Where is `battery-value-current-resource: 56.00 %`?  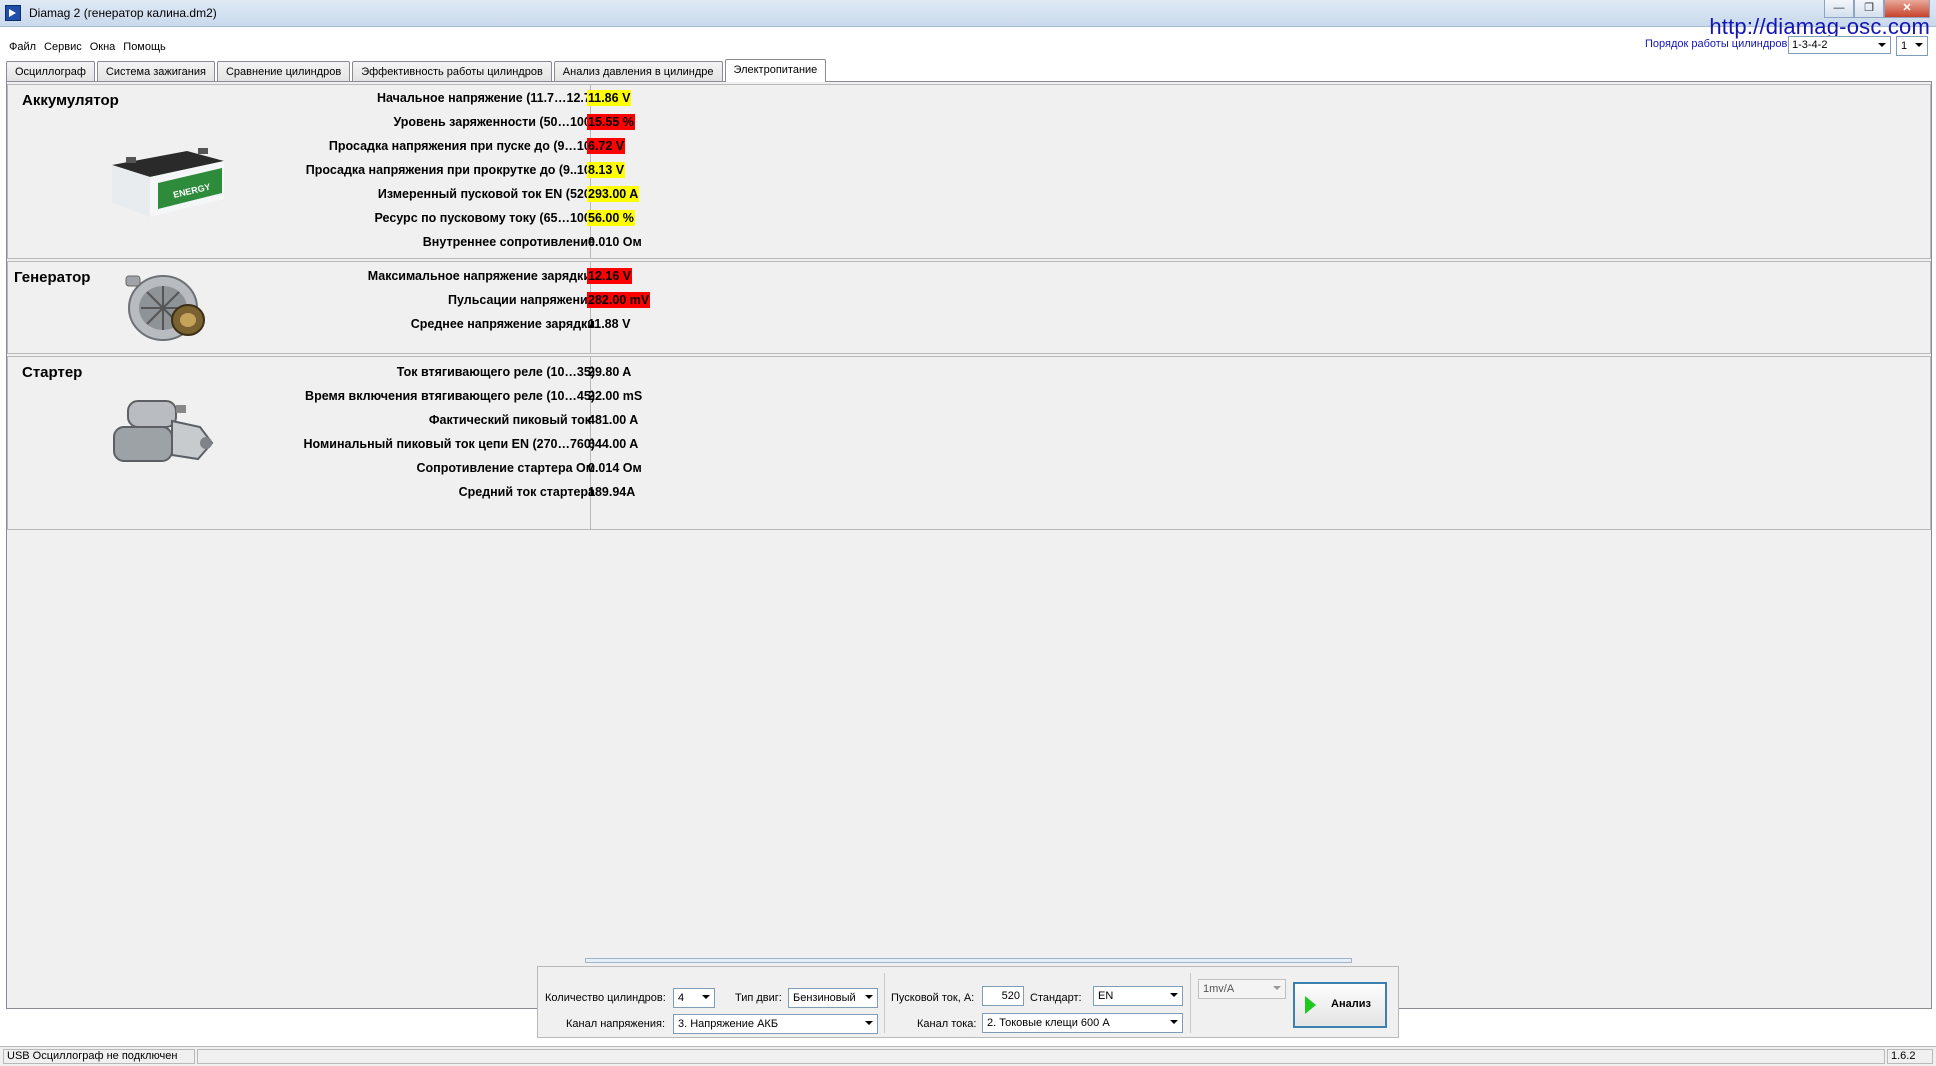 battery-value-current-resource: 56.00 % is located at coordinates (611, 218).